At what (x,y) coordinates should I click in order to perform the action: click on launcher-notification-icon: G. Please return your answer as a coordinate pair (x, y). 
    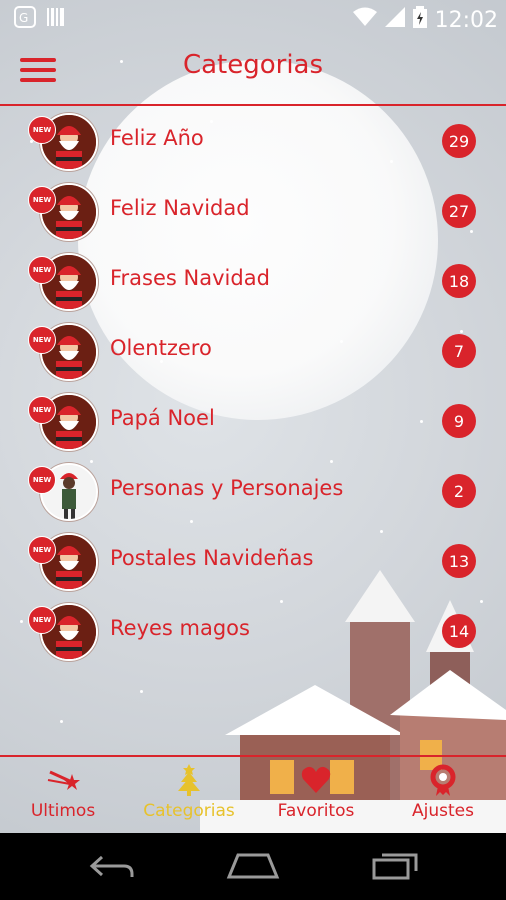
    Looking at the image, I should click on (25, 20).